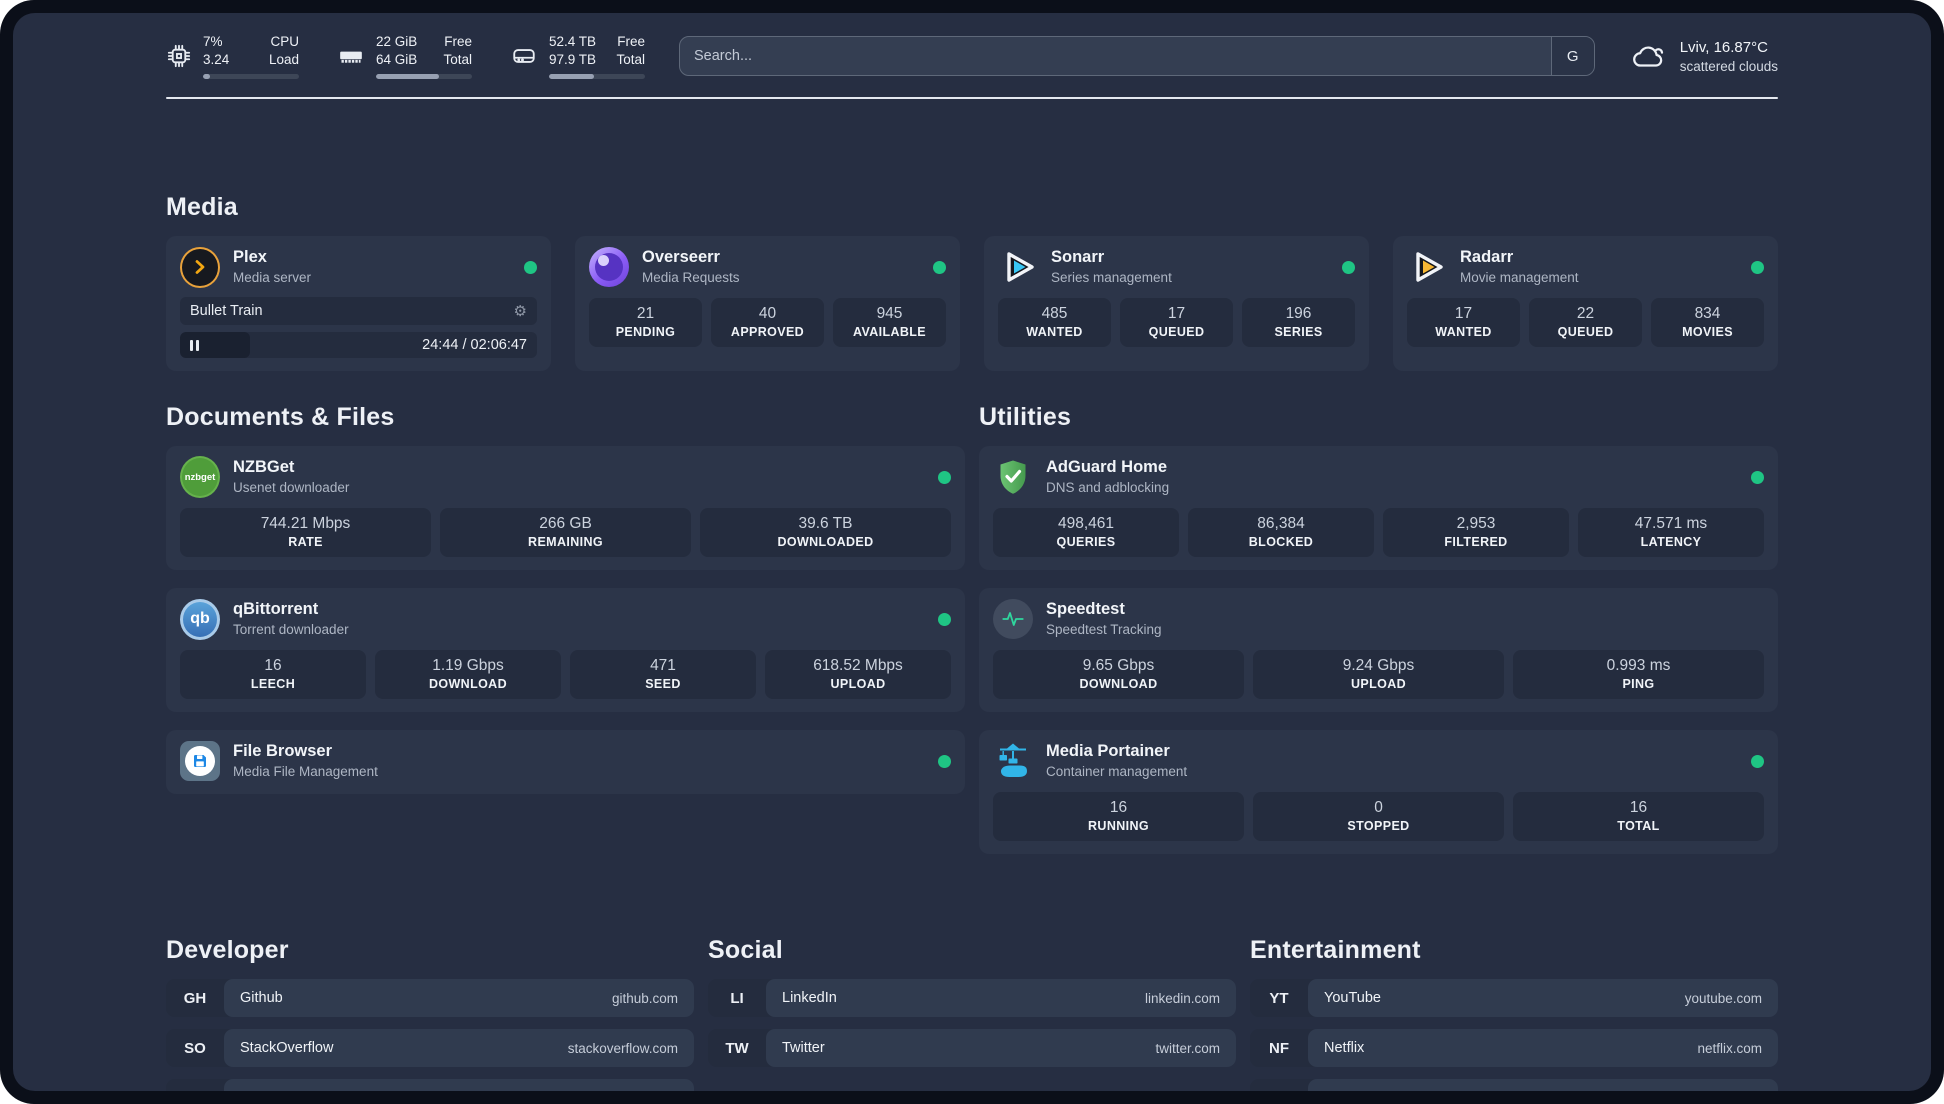 This screenshot has height=1104, width=1944. What do you see at coordinates (1117, 772) in the screenshot?
I see `portainer-subtitle: Container management` at bounding box center [1117, 772].